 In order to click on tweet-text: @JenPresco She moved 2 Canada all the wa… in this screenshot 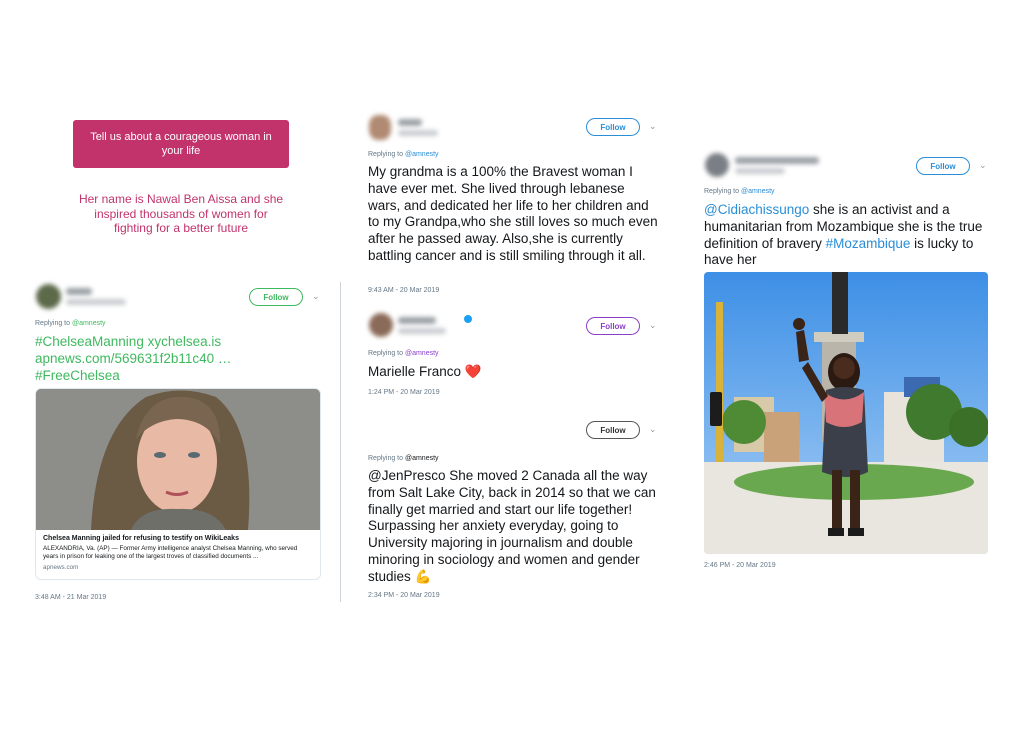, I will do `click(514, 527)`.